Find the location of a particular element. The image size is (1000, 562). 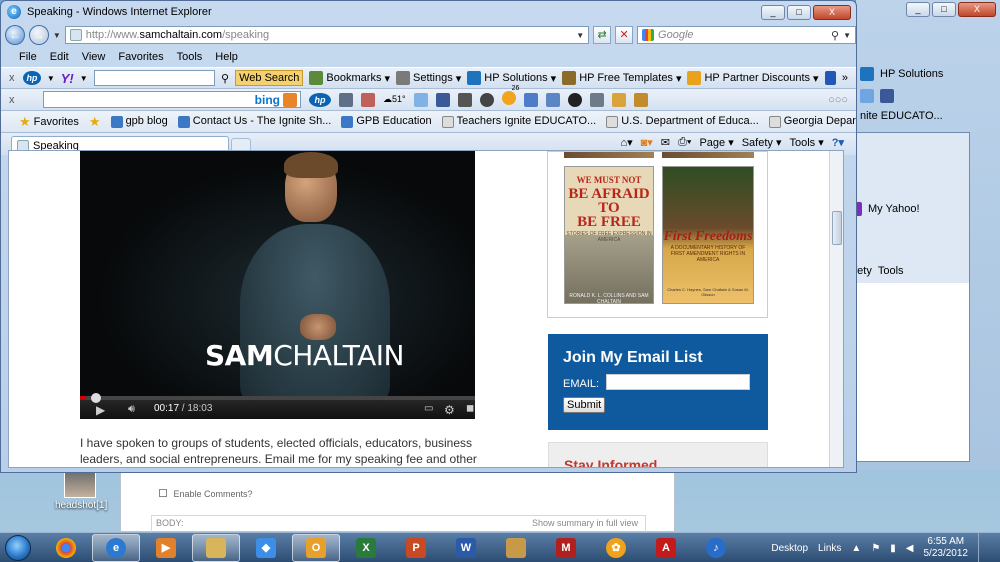

menu-view: View is located at coordinates (94, 57).